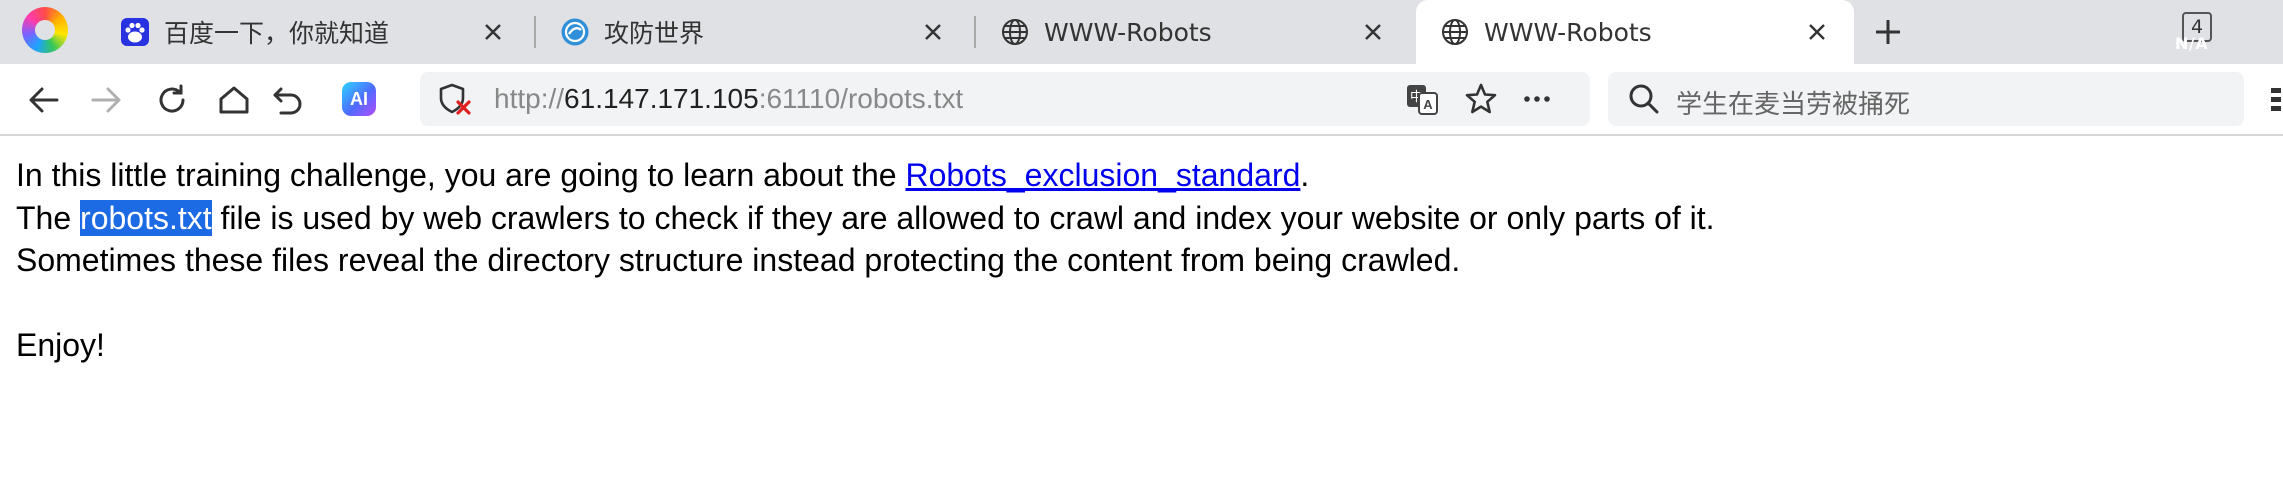  Describe the element at coordinates (60, 345) in the screenshot. I see `enjoy-line: Enjoy!` at that location.